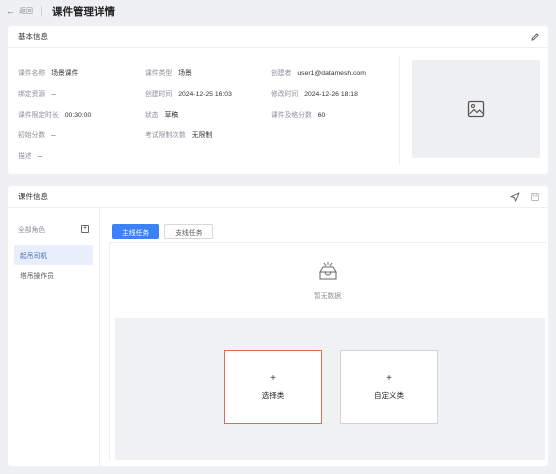 The image size is (556, 474). What do you see at coordinates (327, 271) in the screenshot?
I see `empty-inbox-icon` at bounding box center [327, 271].